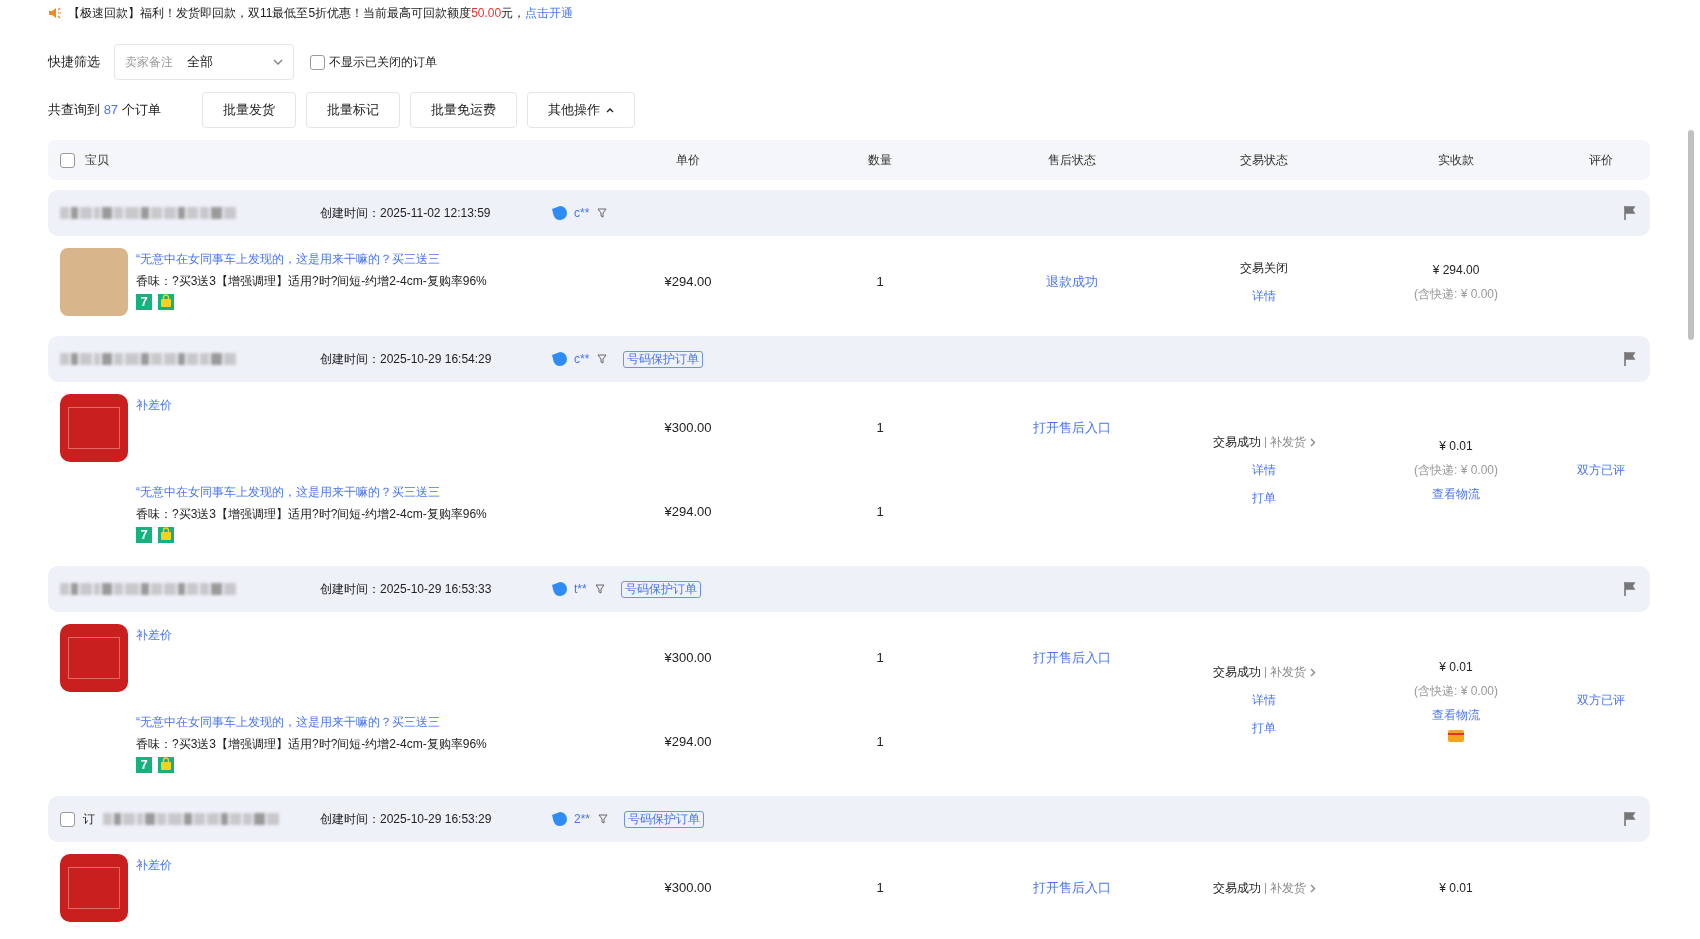 This screenshot has width=1700, height=939. What do you see at coordinates (581, 110) in the screenshot?
I see `batch-action-button: 其他操作` at bounding box center [581, 110].